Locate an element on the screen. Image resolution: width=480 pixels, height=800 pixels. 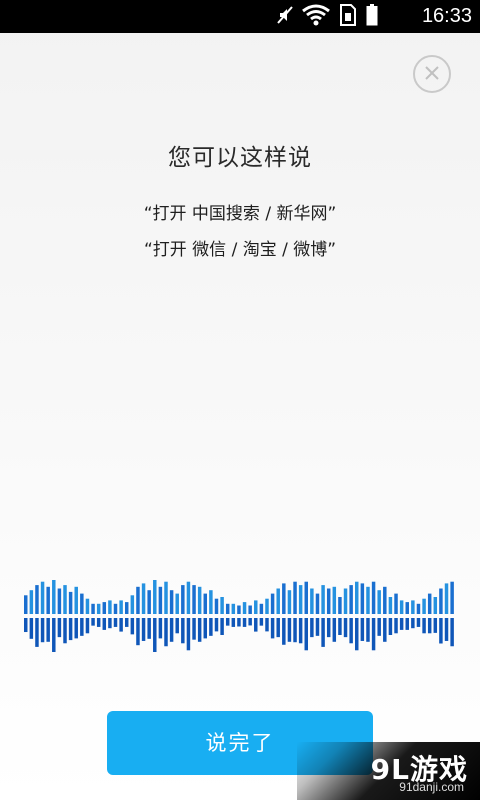
wifi-icon is located at coordinates (316, 17).